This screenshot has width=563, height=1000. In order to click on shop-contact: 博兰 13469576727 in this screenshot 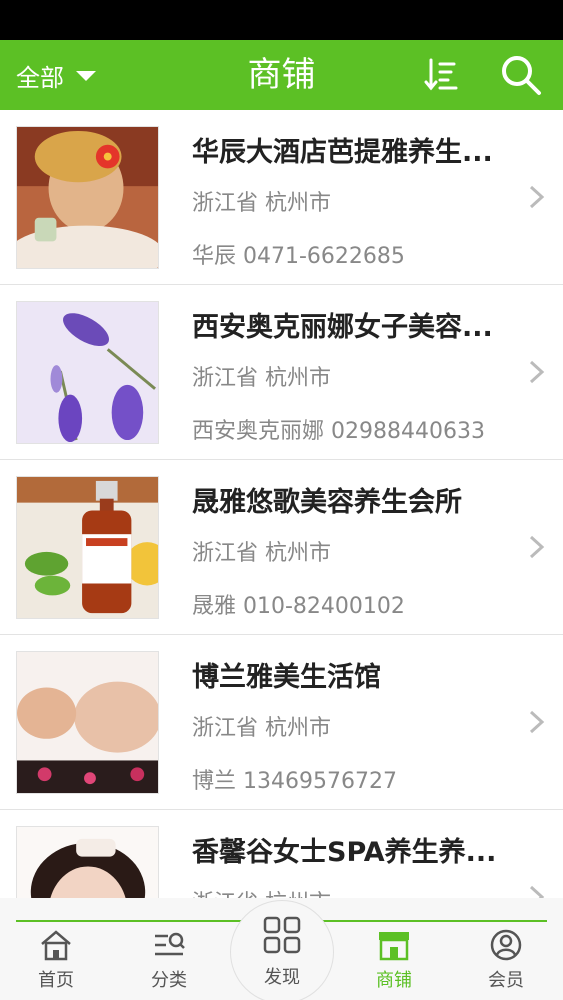, I will do `click(294, 781)`.